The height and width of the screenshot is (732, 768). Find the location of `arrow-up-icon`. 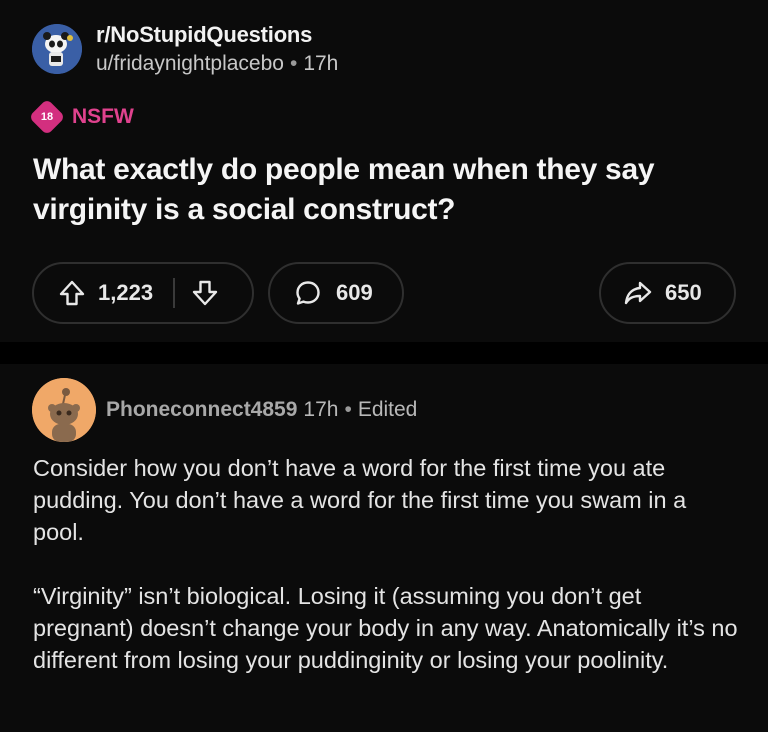

arrow-up-icon is located at coordinates (72, 293).